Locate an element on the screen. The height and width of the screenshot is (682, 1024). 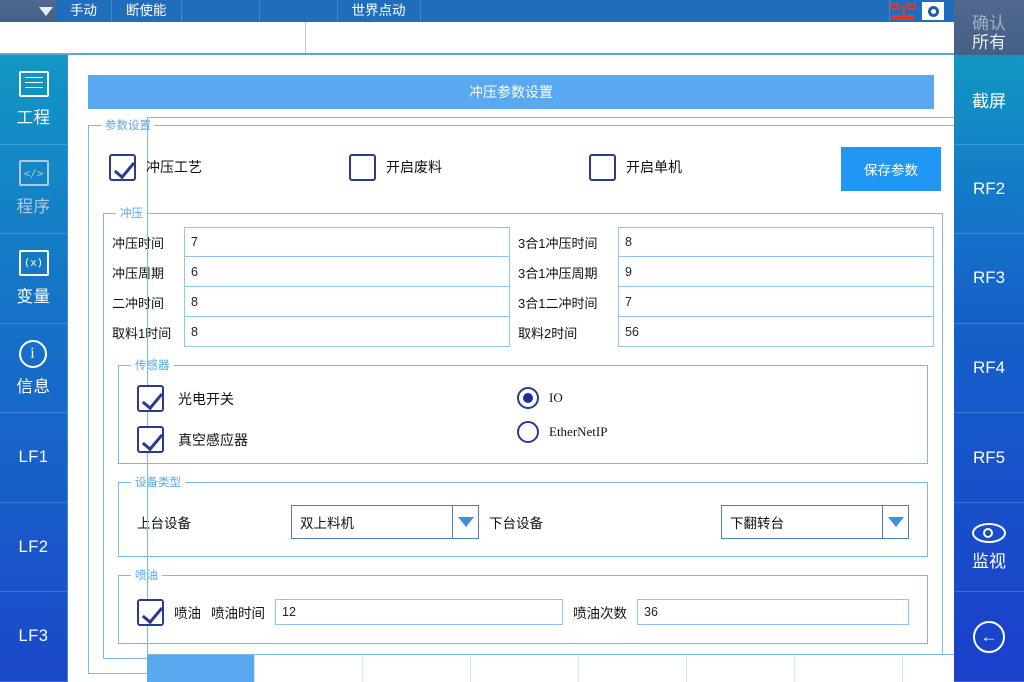
radio-io-button is located at coordinates (528, 398).